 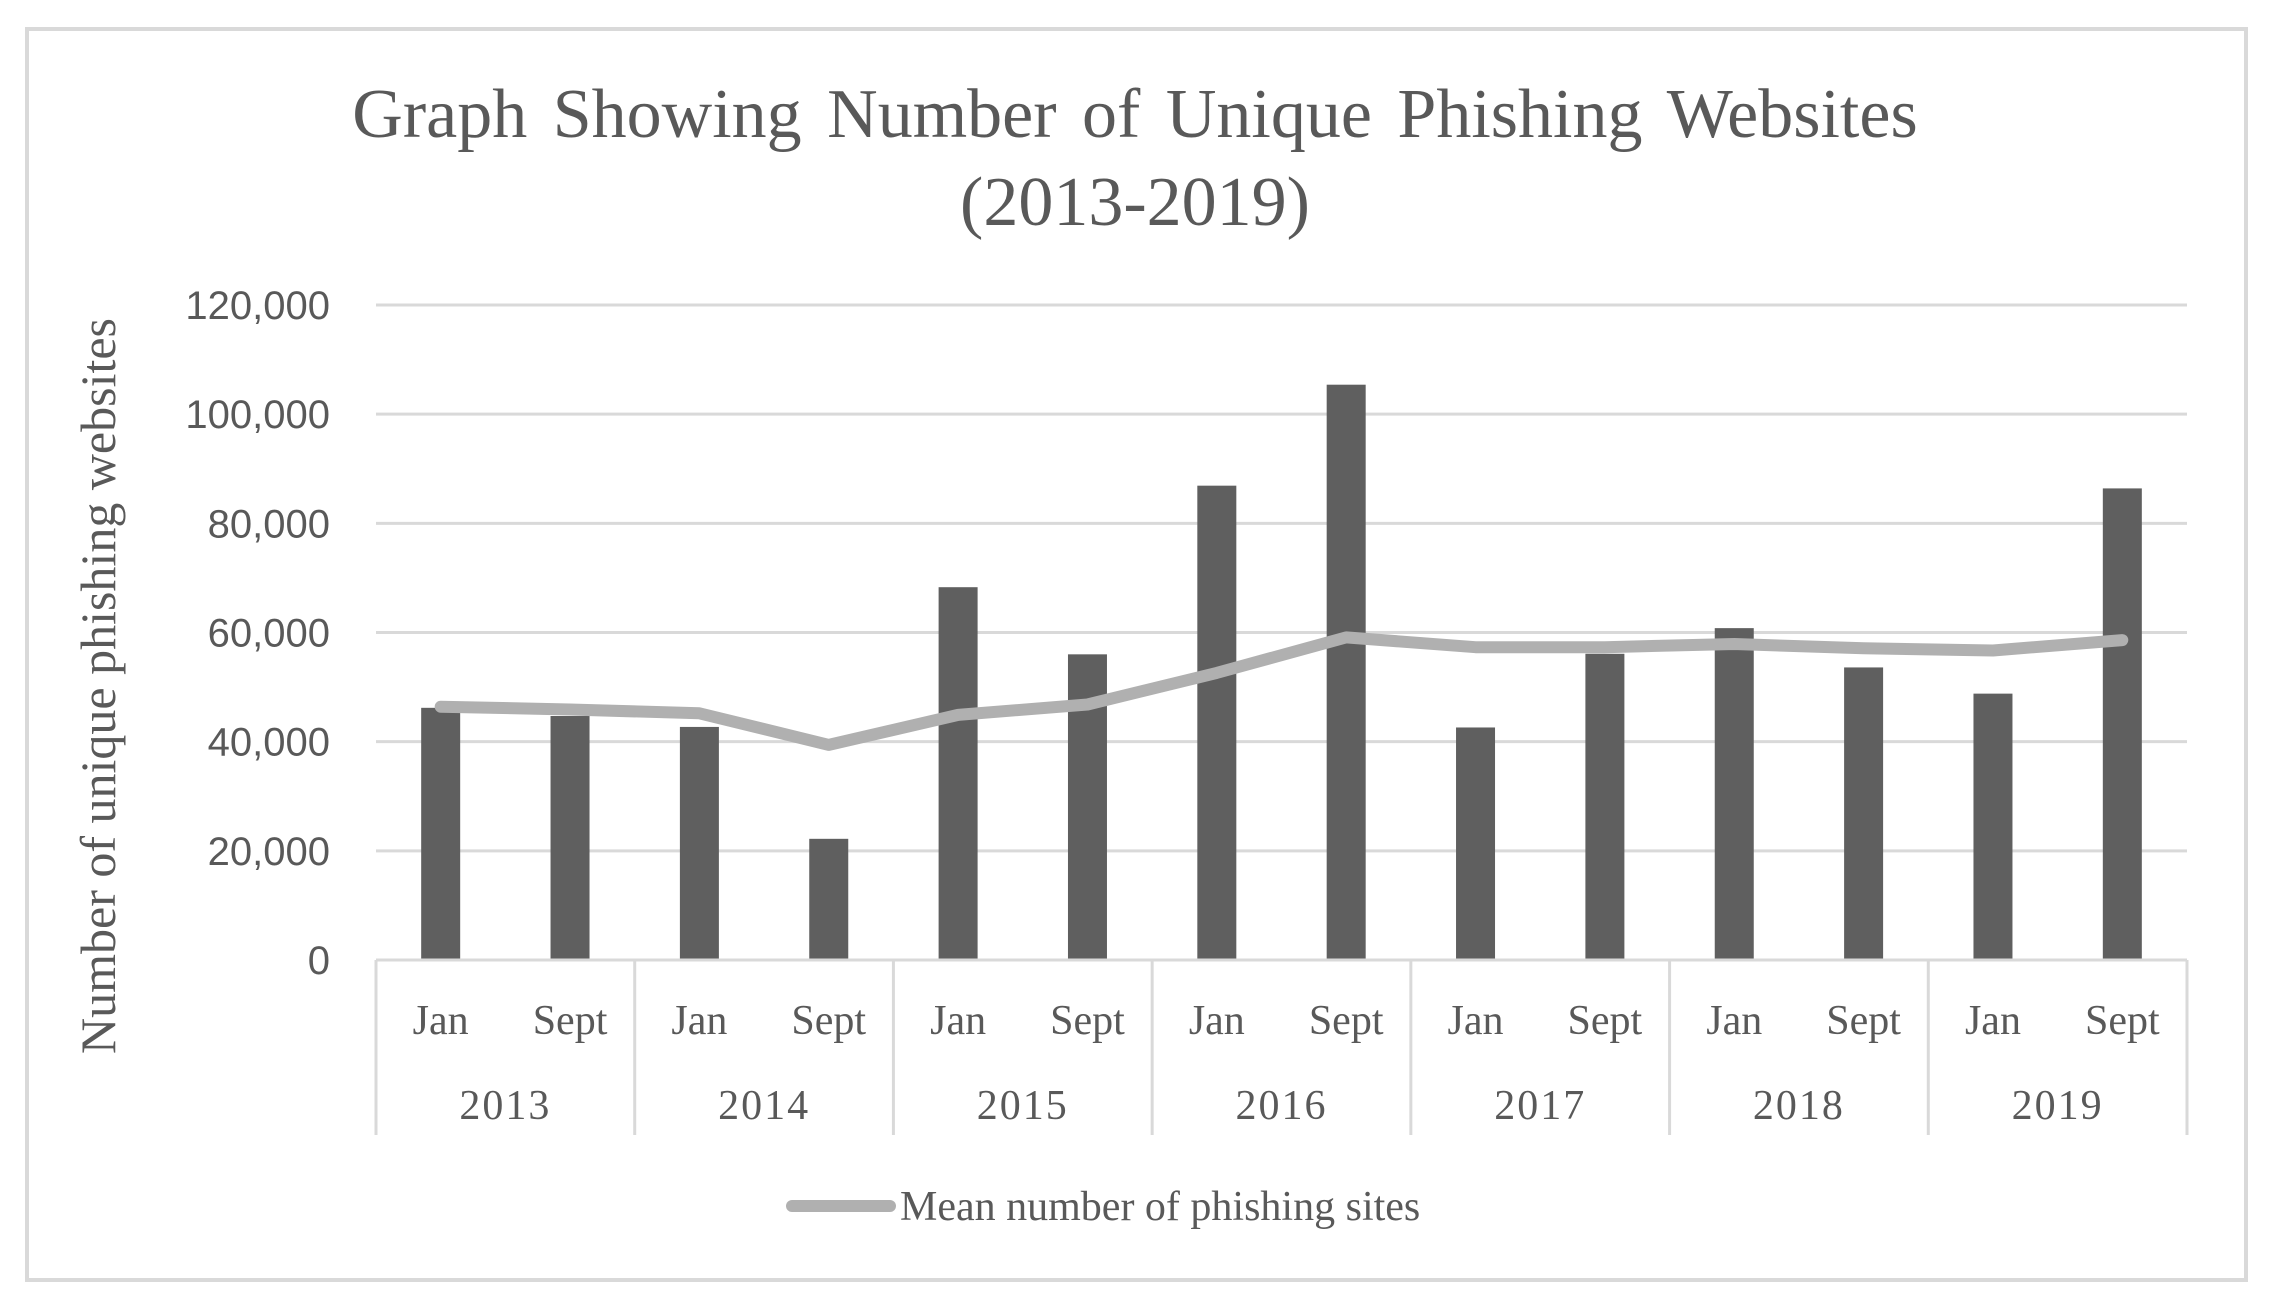 What do you see at coordinates (505, 1106) in the screenshot?
I see `x-tick-label-year: 2013` at bounding box center [505, 1106].